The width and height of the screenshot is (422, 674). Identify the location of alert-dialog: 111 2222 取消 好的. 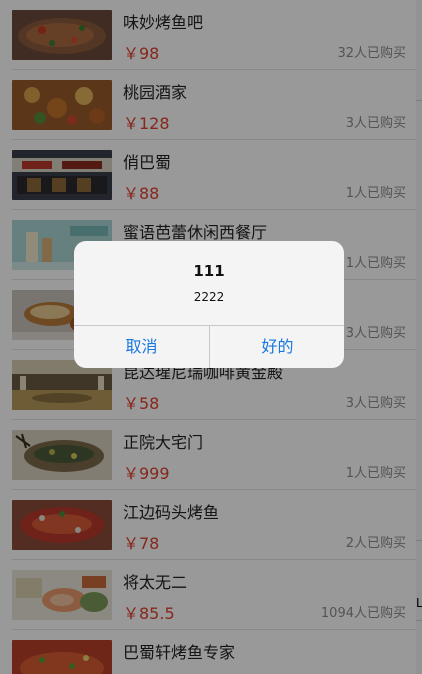
(209, 304).